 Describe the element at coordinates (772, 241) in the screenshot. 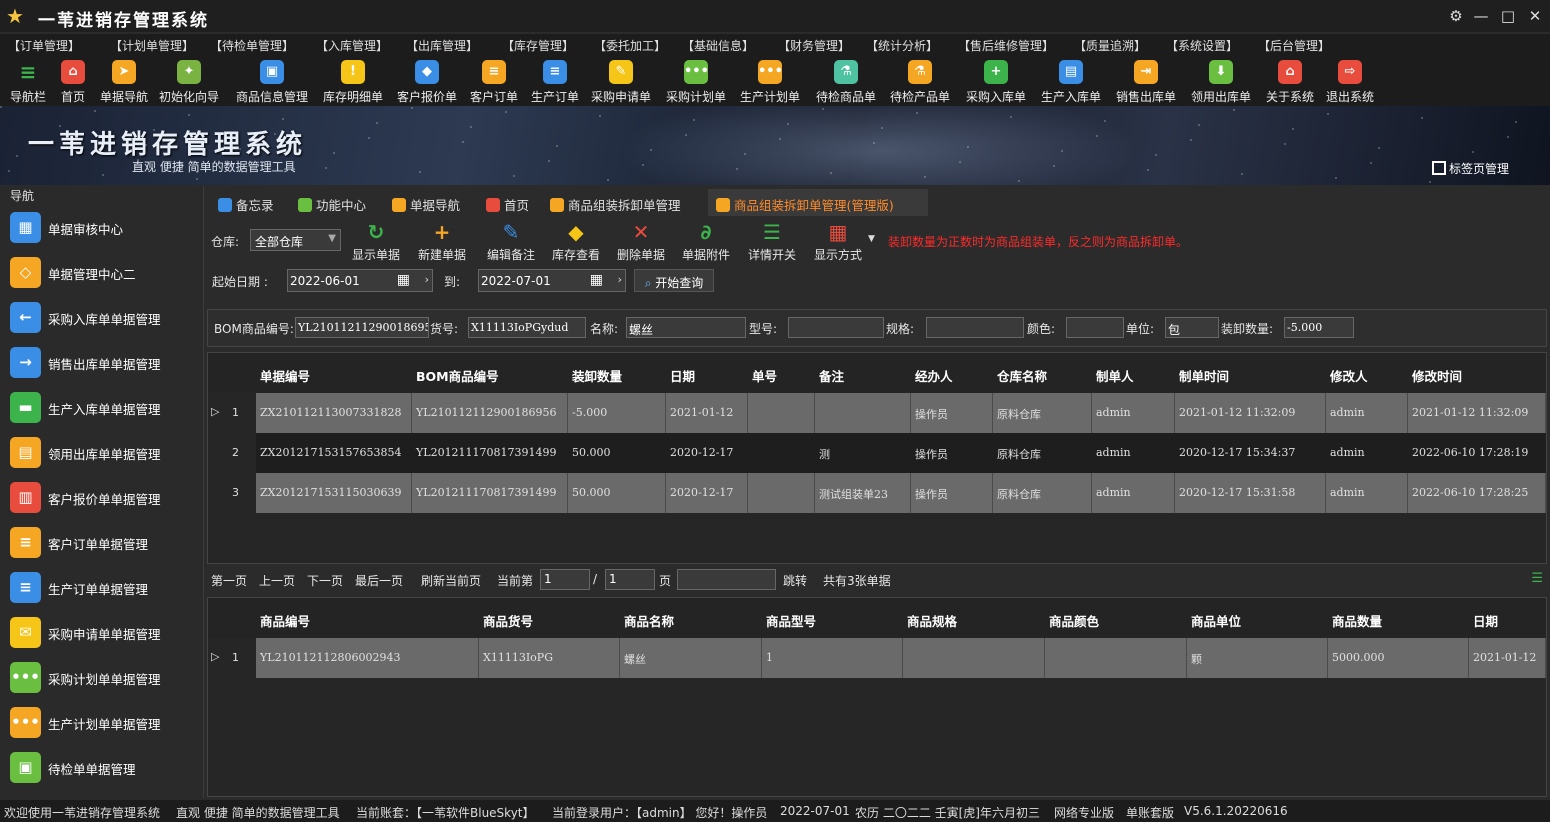

I see `action-list-button: ☰ 详情开关` at that location.